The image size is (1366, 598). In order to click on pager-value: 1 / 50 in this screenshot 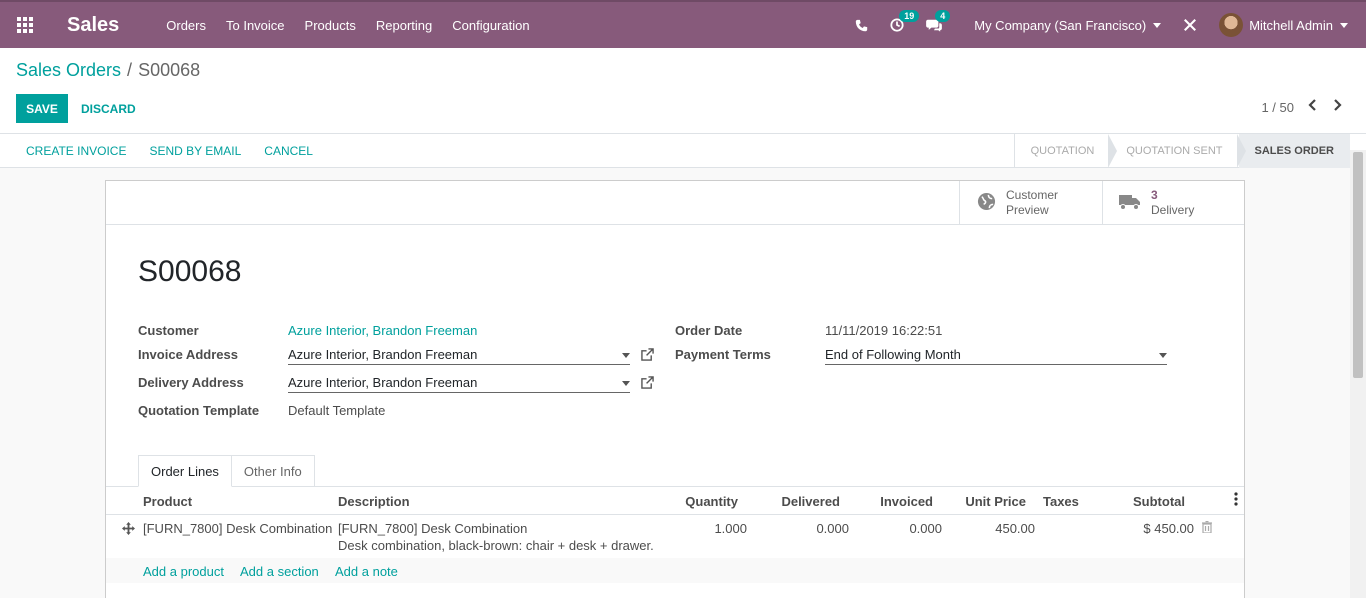, I will do `click(1277, 107)`.